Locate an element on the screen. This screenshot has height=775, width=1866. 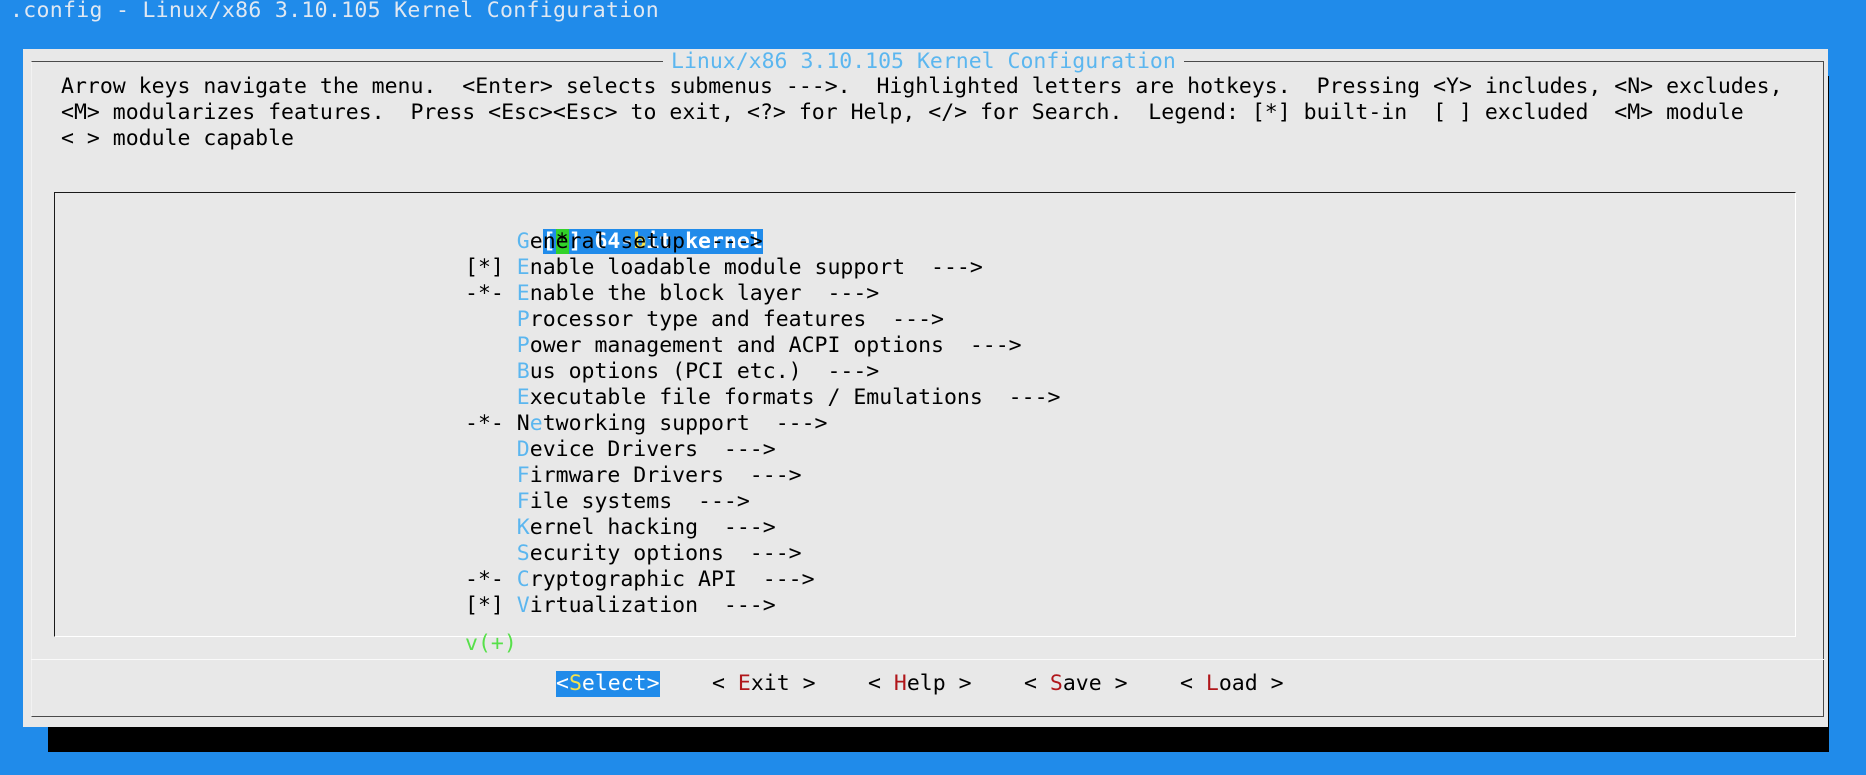
save-button: < Save > is located at coordinates (1076, 684).